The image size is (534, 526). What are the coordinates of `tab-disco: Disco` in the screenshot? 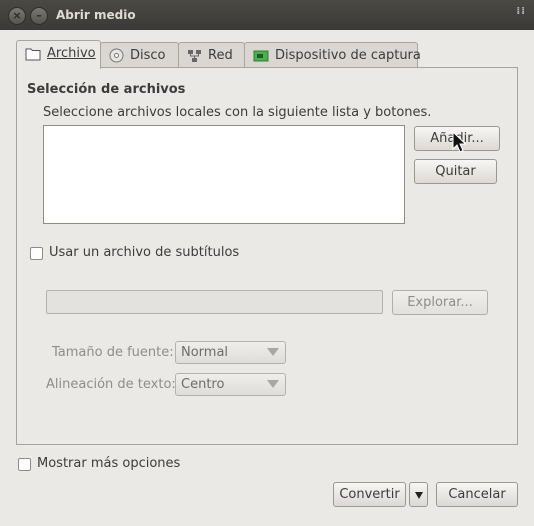 It's located at (139, 55).